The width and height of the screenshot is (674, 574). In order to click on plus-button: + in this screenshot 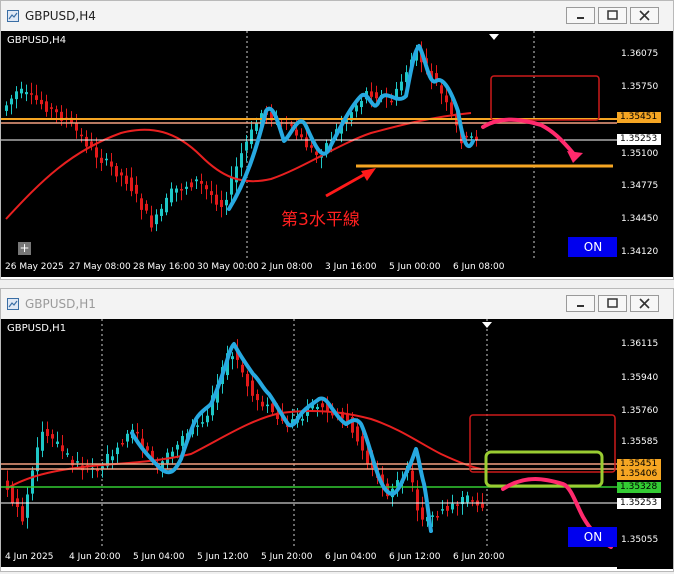, I will do `click(24, 248)`.